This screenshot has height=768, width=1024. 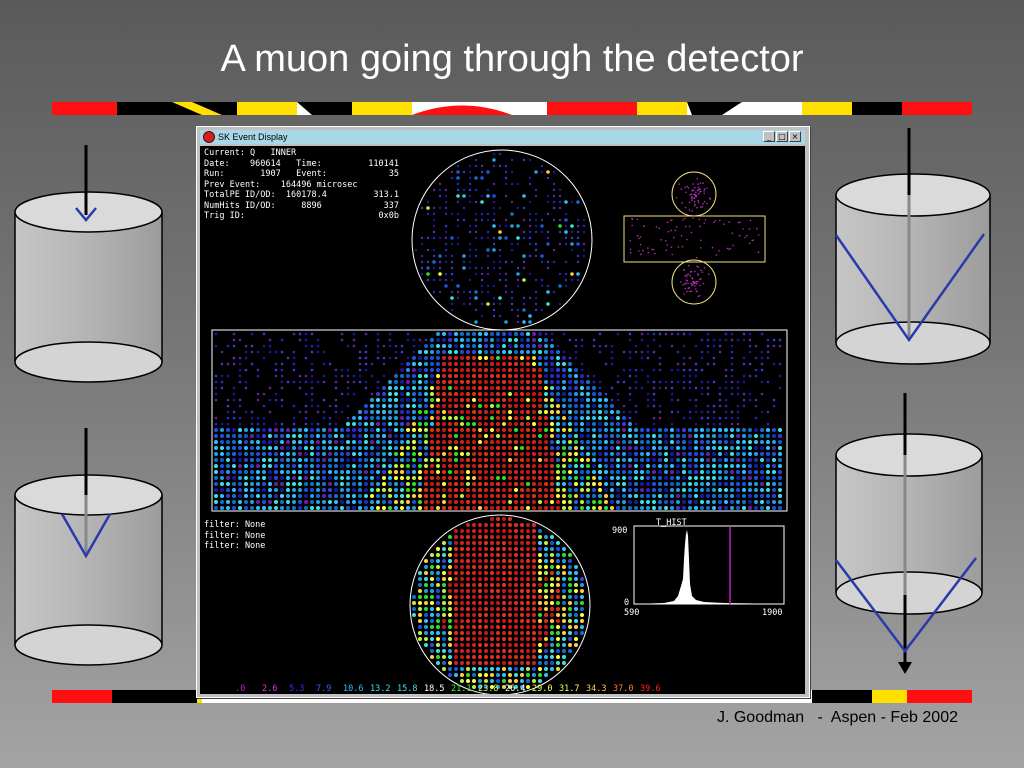 I want to click on scale-value: 15.8, so click(x=407, y=689).